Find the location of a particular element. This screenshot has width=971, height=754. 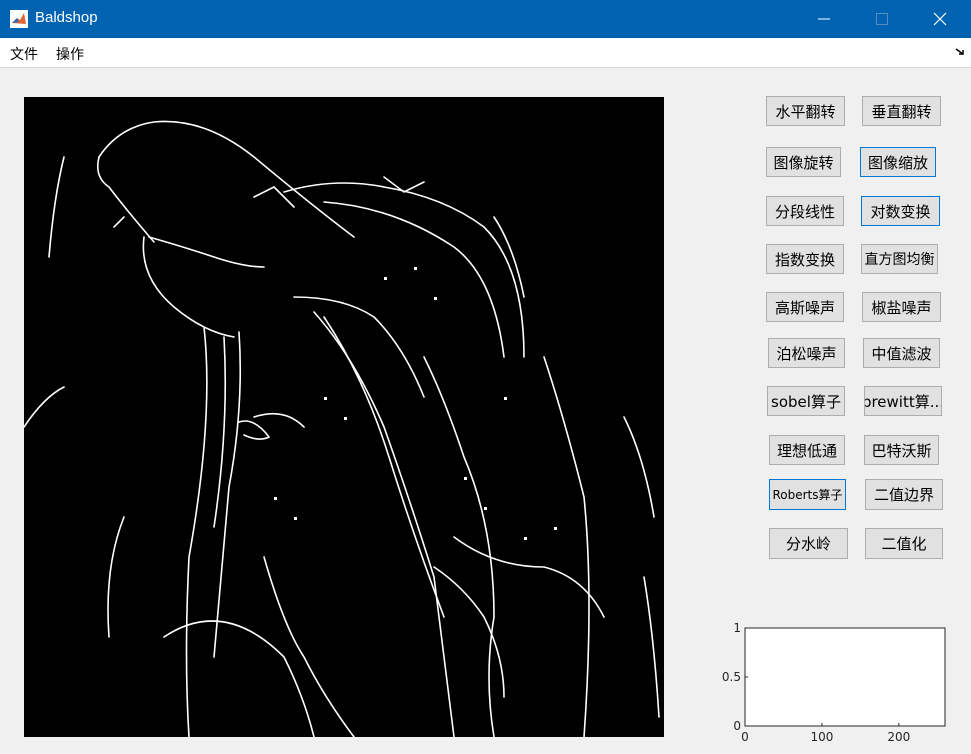

maximize-button is located at coordinates (882, 19).